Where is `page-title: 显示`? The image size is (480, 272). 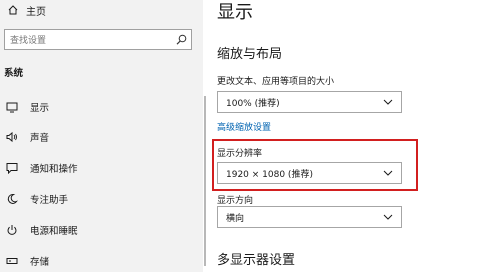
page-title: 显示 is located at coordinates (235, 12).